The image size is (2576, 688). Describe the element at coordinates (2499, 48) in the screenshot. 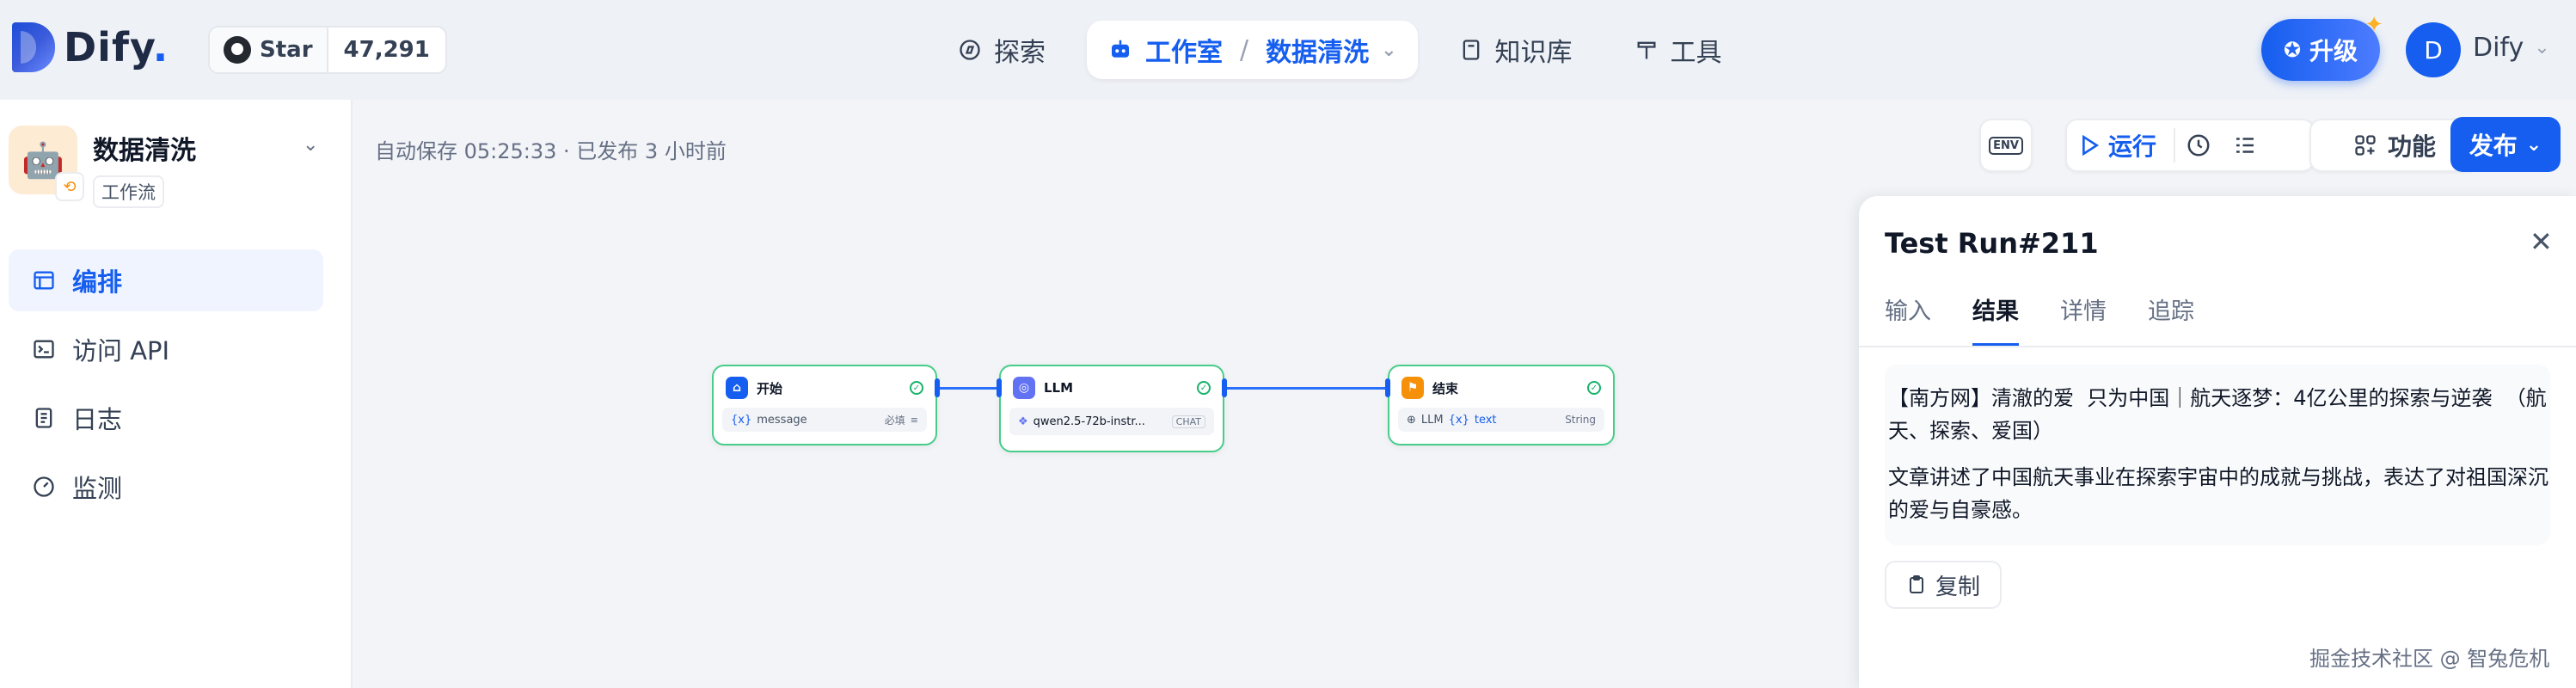

I see `user-name: Dify` at that location.